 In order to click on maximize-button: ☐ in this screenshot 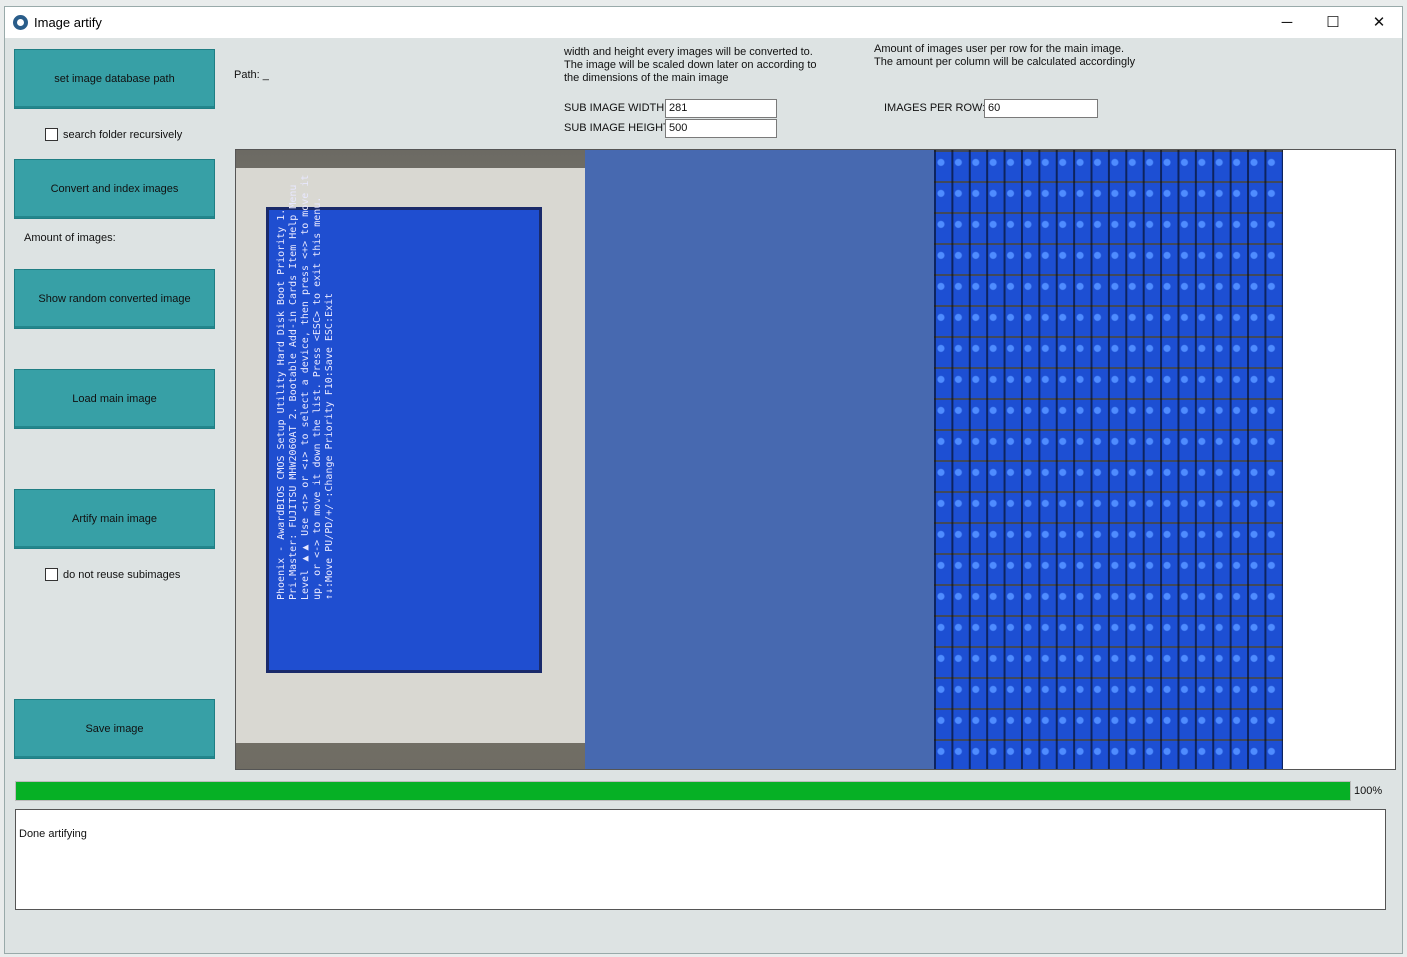, I will do `click(1333, 22)`.